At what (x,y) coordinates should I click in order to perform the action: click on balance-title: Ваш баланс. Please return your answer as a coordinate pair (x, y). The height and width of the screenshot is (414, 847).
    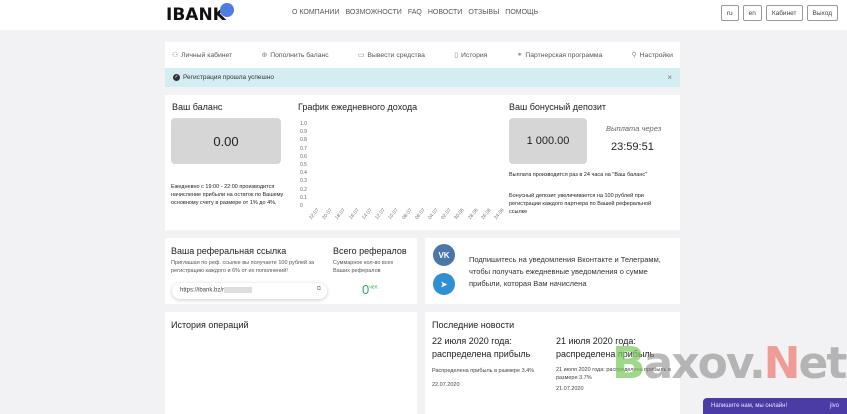
    Looking at the image, I should click on (197, 107).